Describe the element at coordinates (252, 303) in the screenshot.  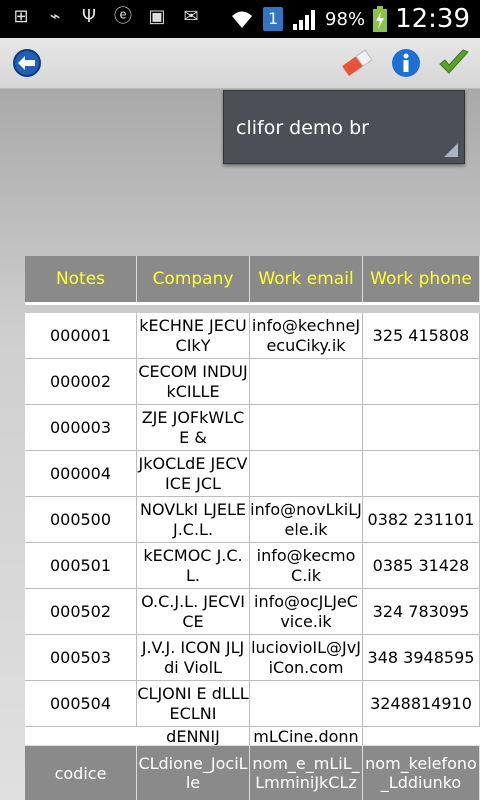
I see `header-divider` at that location.